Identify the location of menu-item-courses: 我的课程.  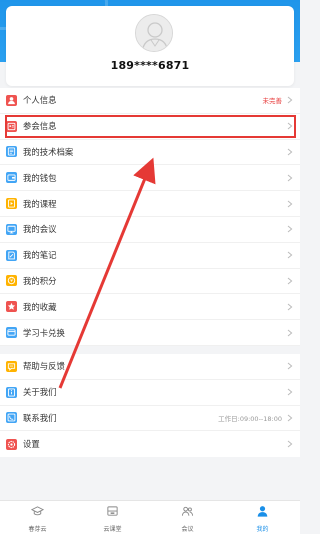
(150, 204).